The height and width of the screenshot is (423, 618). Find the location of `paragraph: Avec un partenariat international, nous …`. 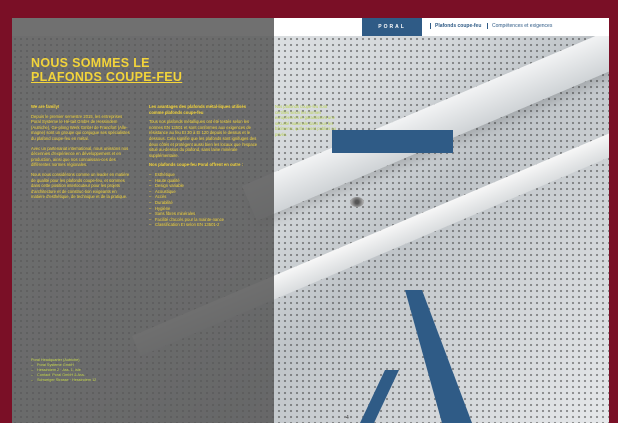

paragraph: Avec un partenariat international, nous … is located at coordinates (80, 156).